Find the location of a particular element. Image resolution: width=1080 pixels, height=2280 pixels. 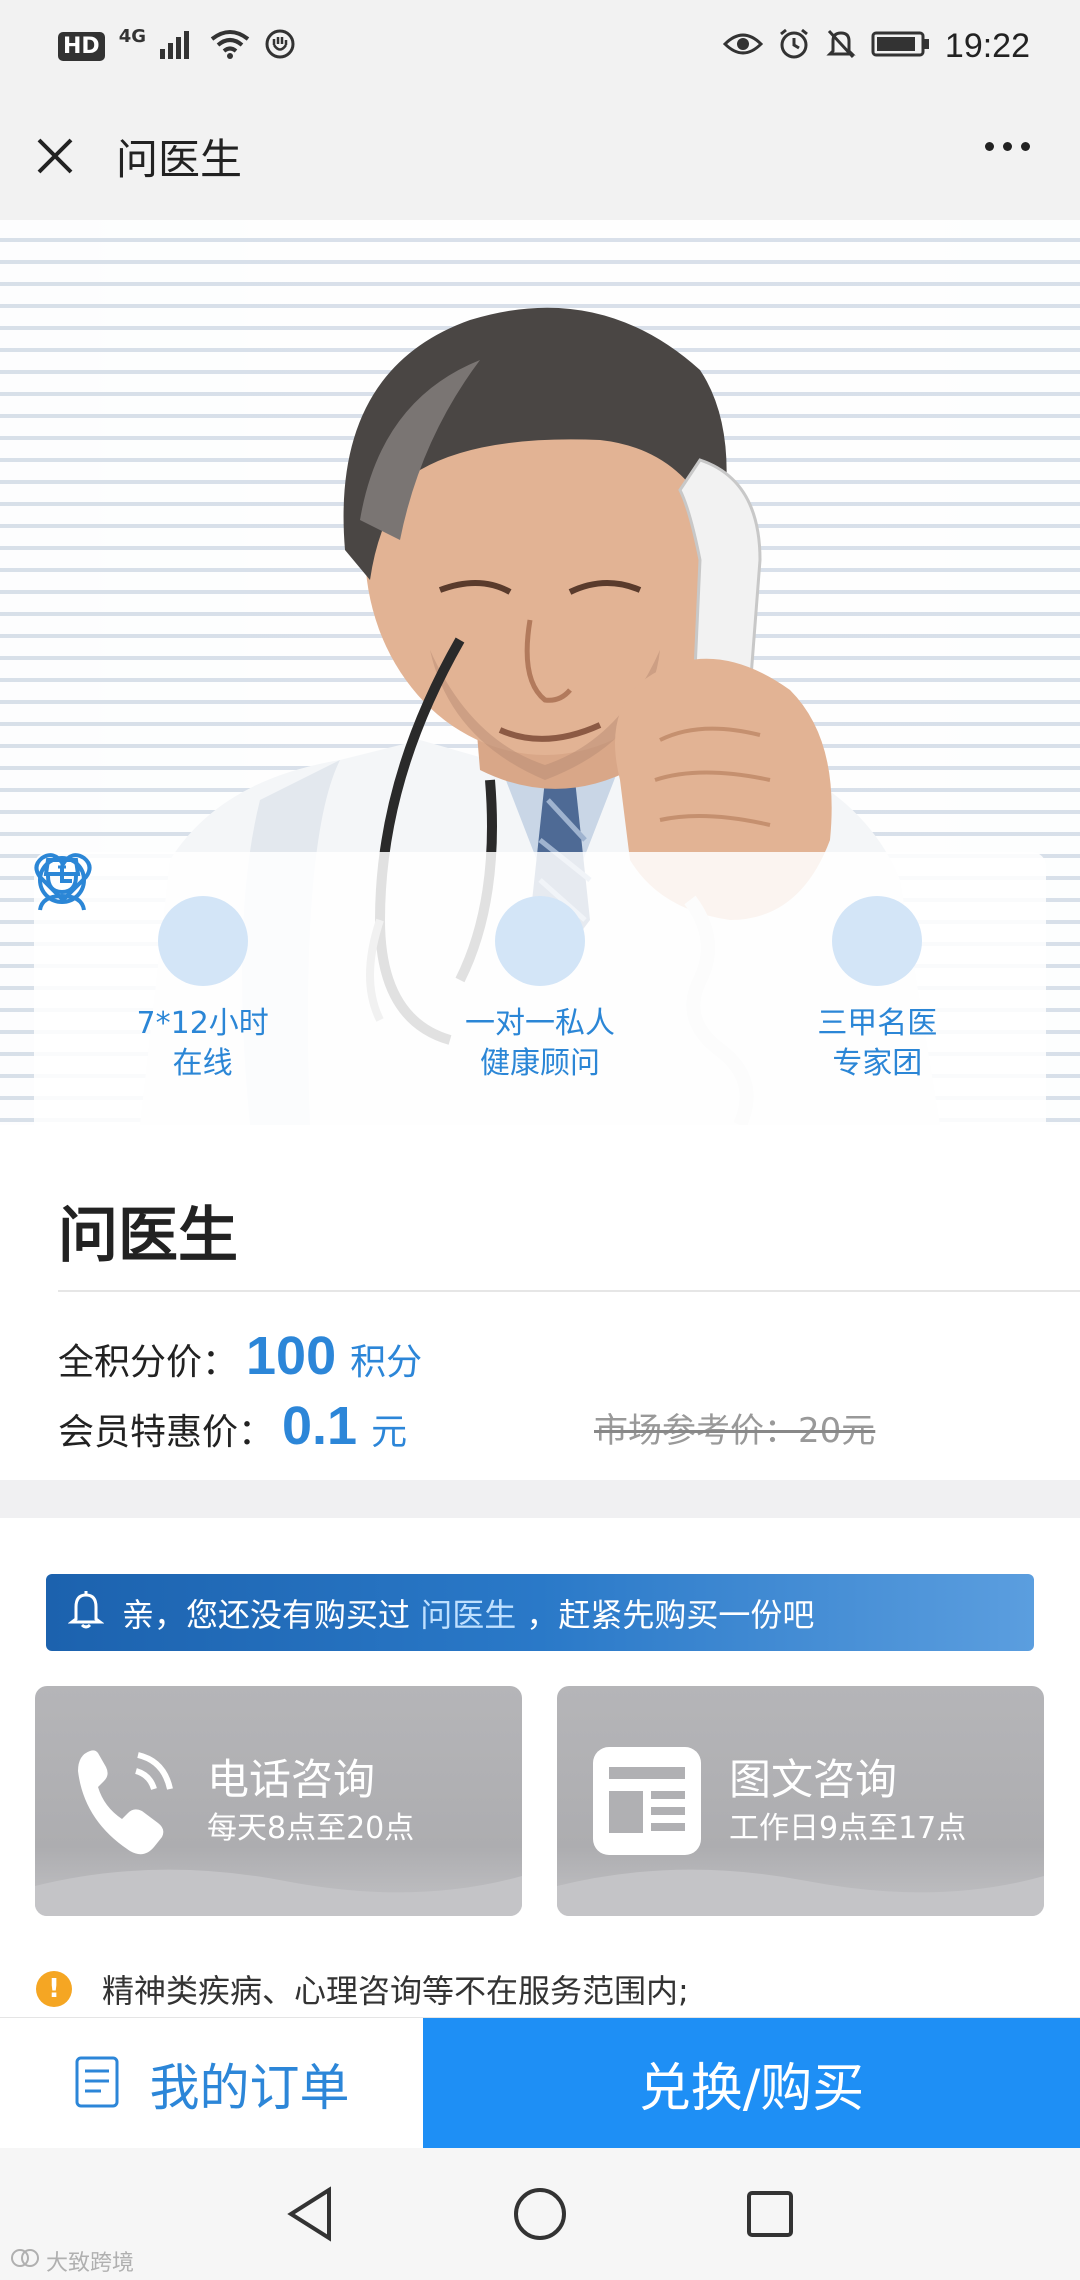

shield-icon is located at coordinates (280, 46).